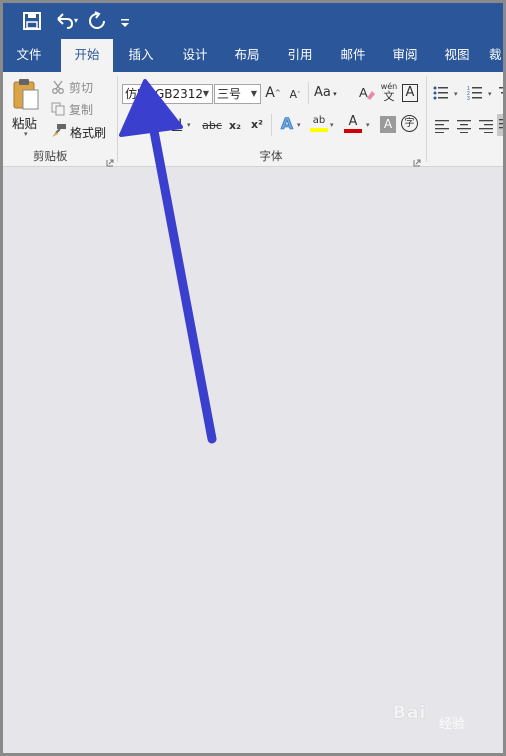 The height and width of the screenshot is (756, 506). Describe the element at coordinates (452, 724) in the screenshot. I see `watermark-sub: 经验` at that location.